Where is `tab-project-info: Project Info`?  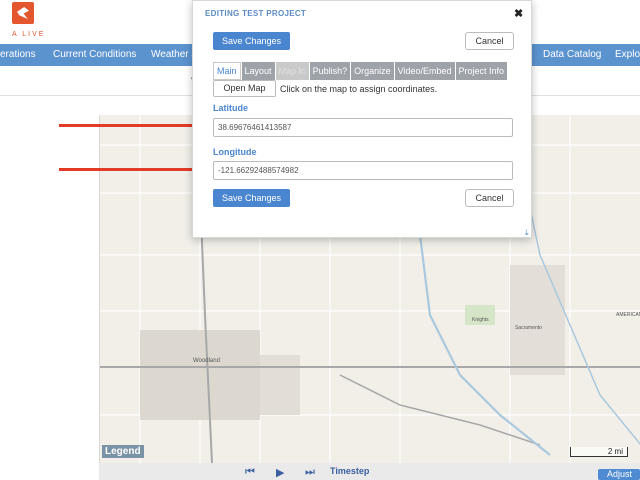 tab-project-info: Project Info is located at coordinates (481, 71).